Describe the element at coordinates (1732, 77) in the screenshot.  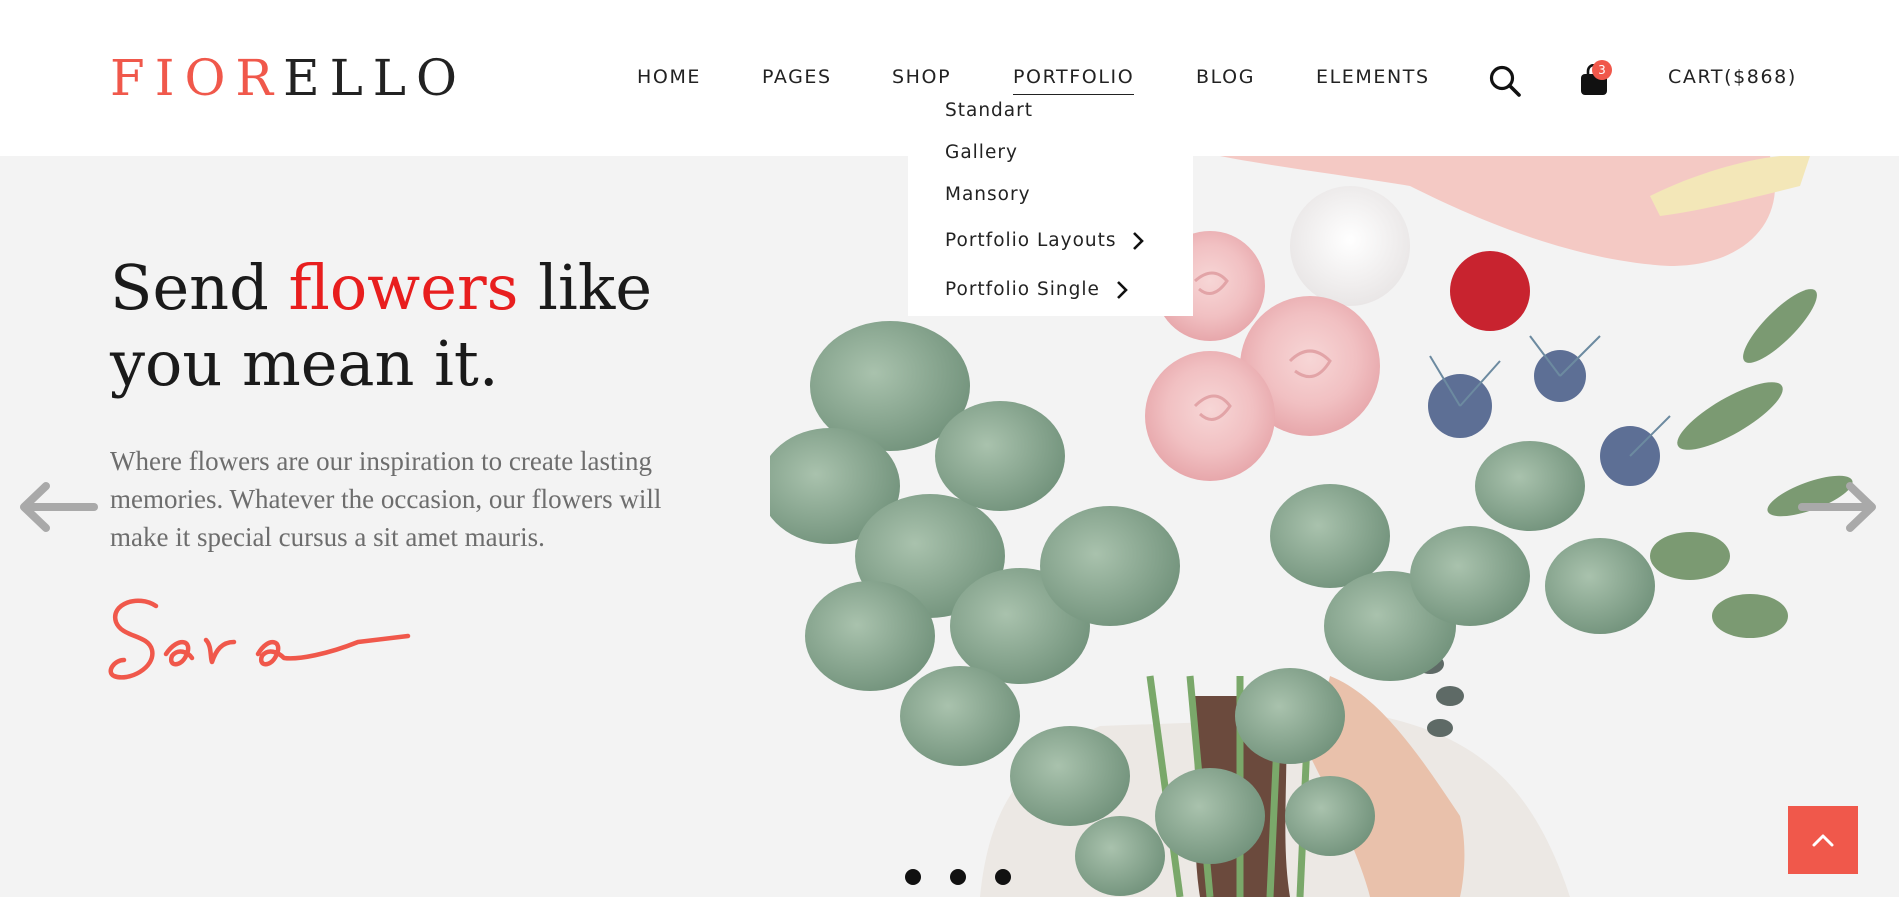
I see `cart-link: CART($868)` at that location.